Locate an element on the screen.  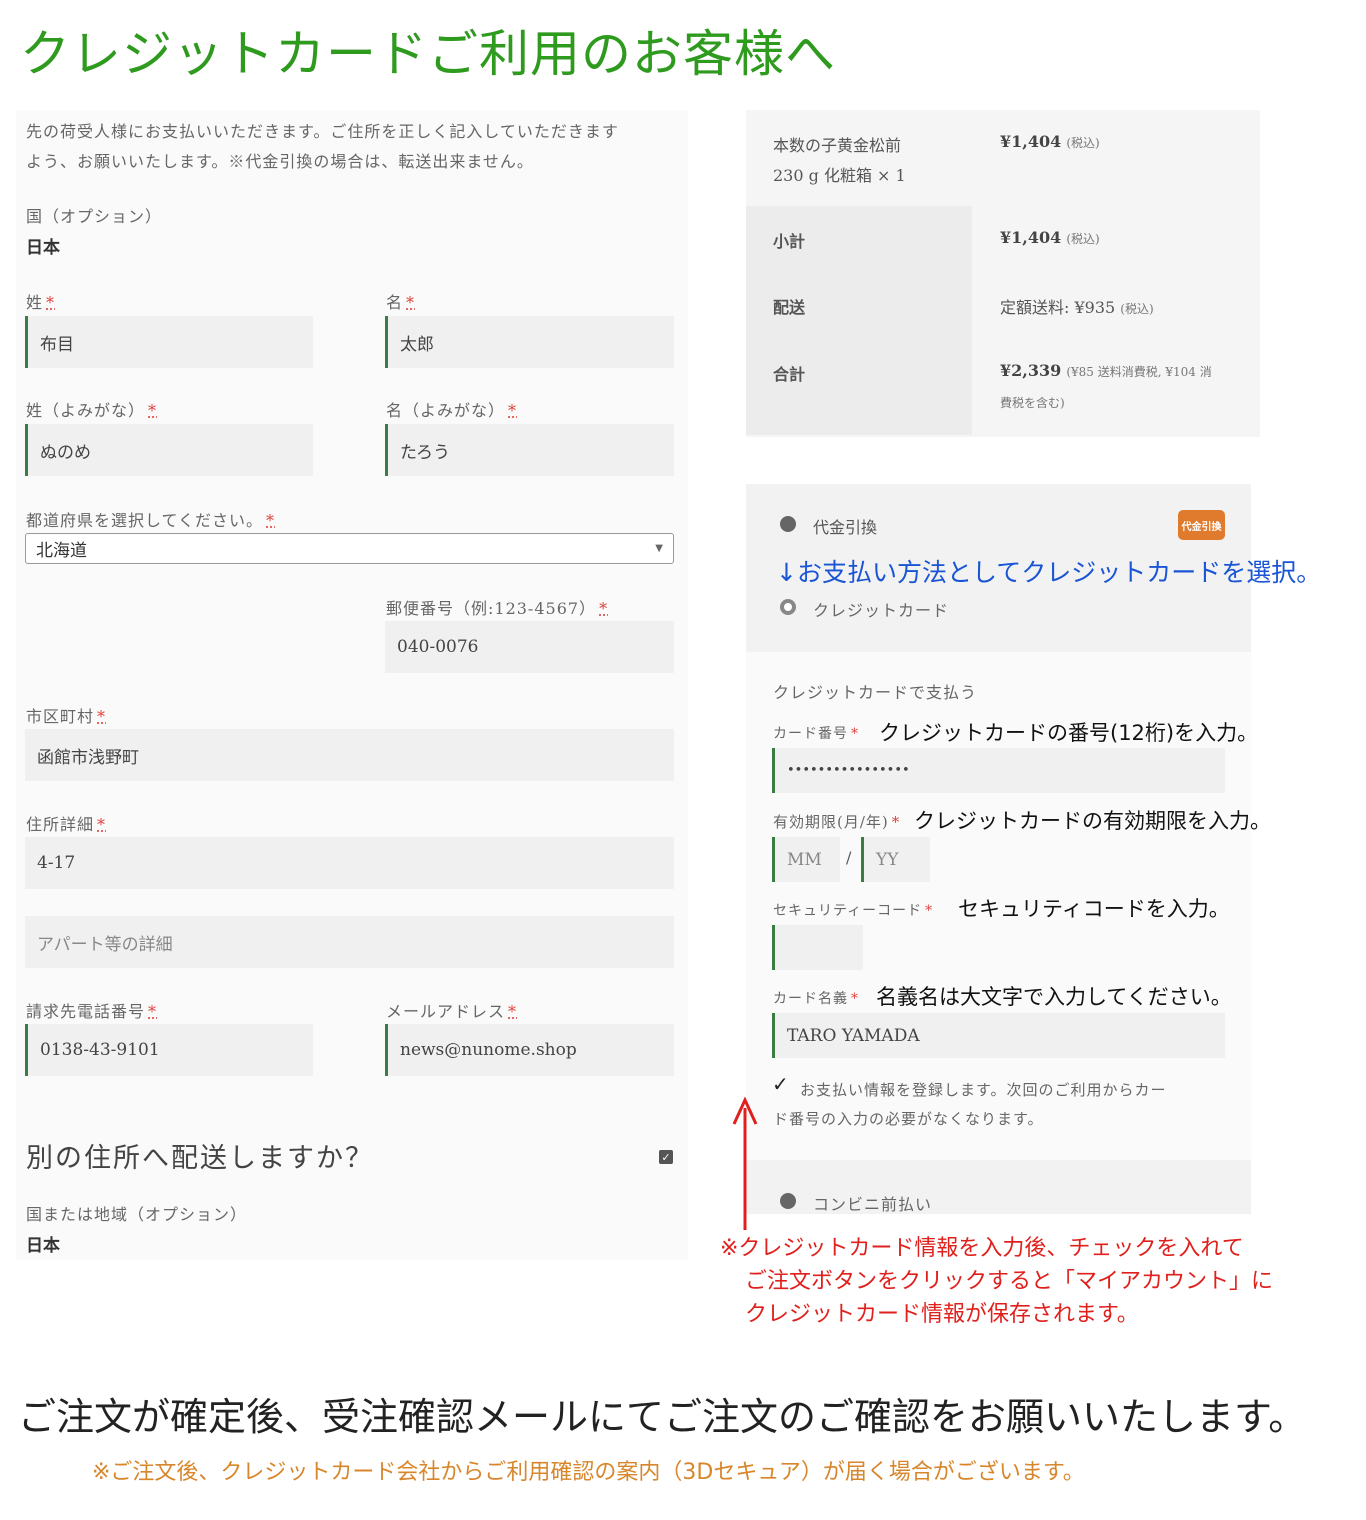
subtotal-label: 小計 is located at coordinates (789, 241).